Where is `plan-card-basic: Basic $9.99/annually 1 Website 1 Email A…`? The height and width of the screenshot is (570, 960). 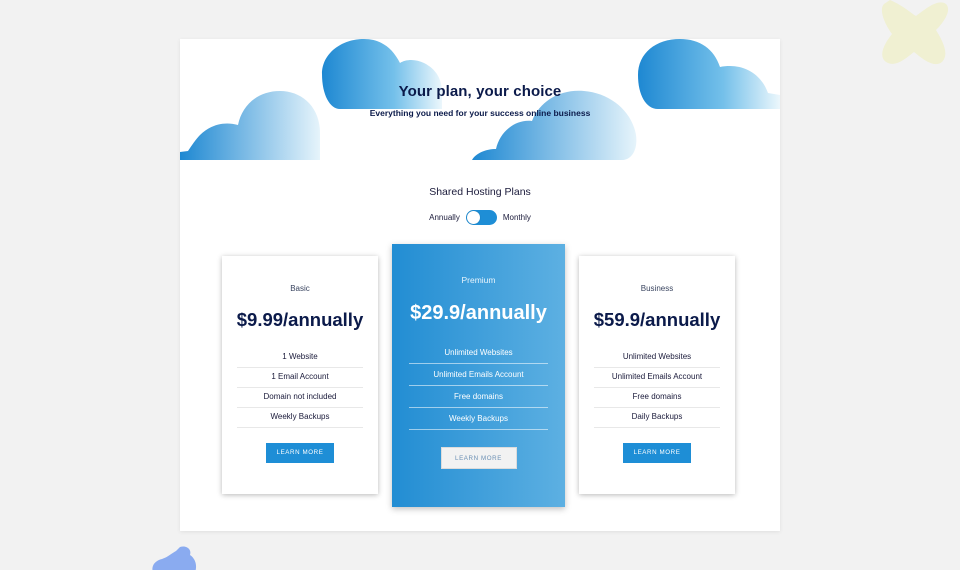
plan-card-basic: Basic $9.99/annually 1 Website 1 Email A… is located at coordinates (300, 375).